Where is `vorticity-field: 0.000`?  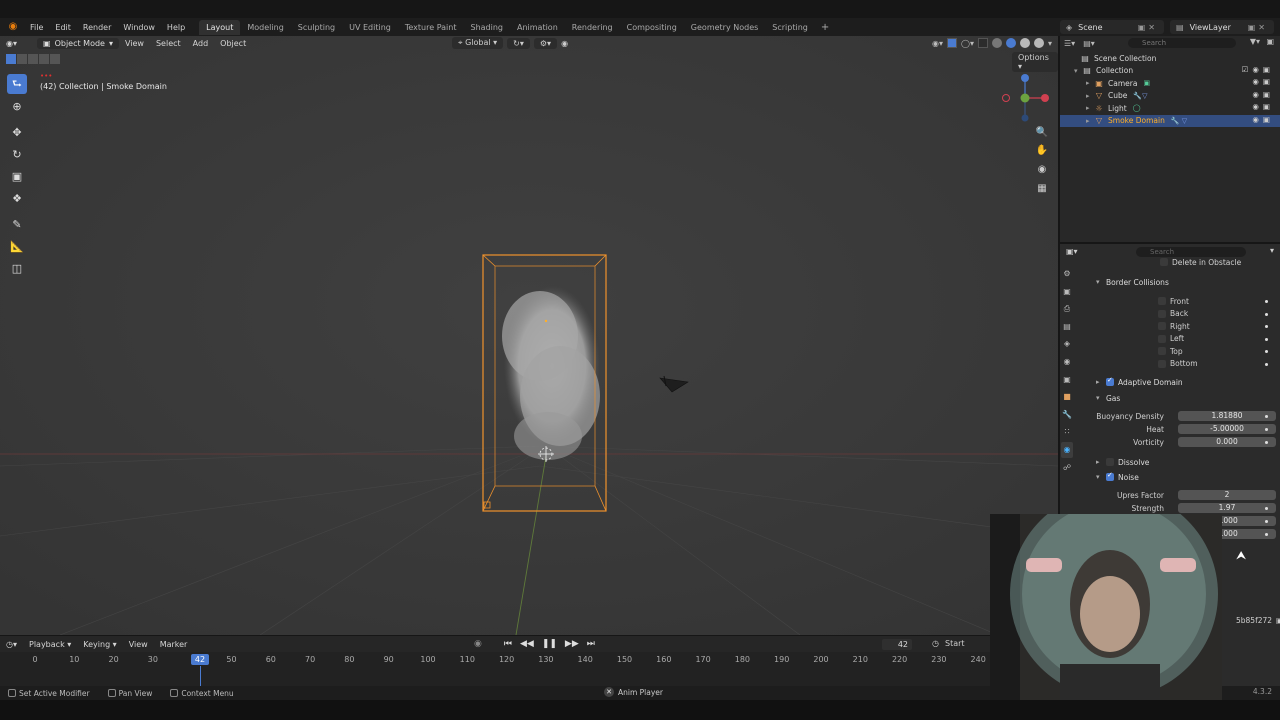 vorticity-field: 0.000 is located at coordinates (1227, 442).